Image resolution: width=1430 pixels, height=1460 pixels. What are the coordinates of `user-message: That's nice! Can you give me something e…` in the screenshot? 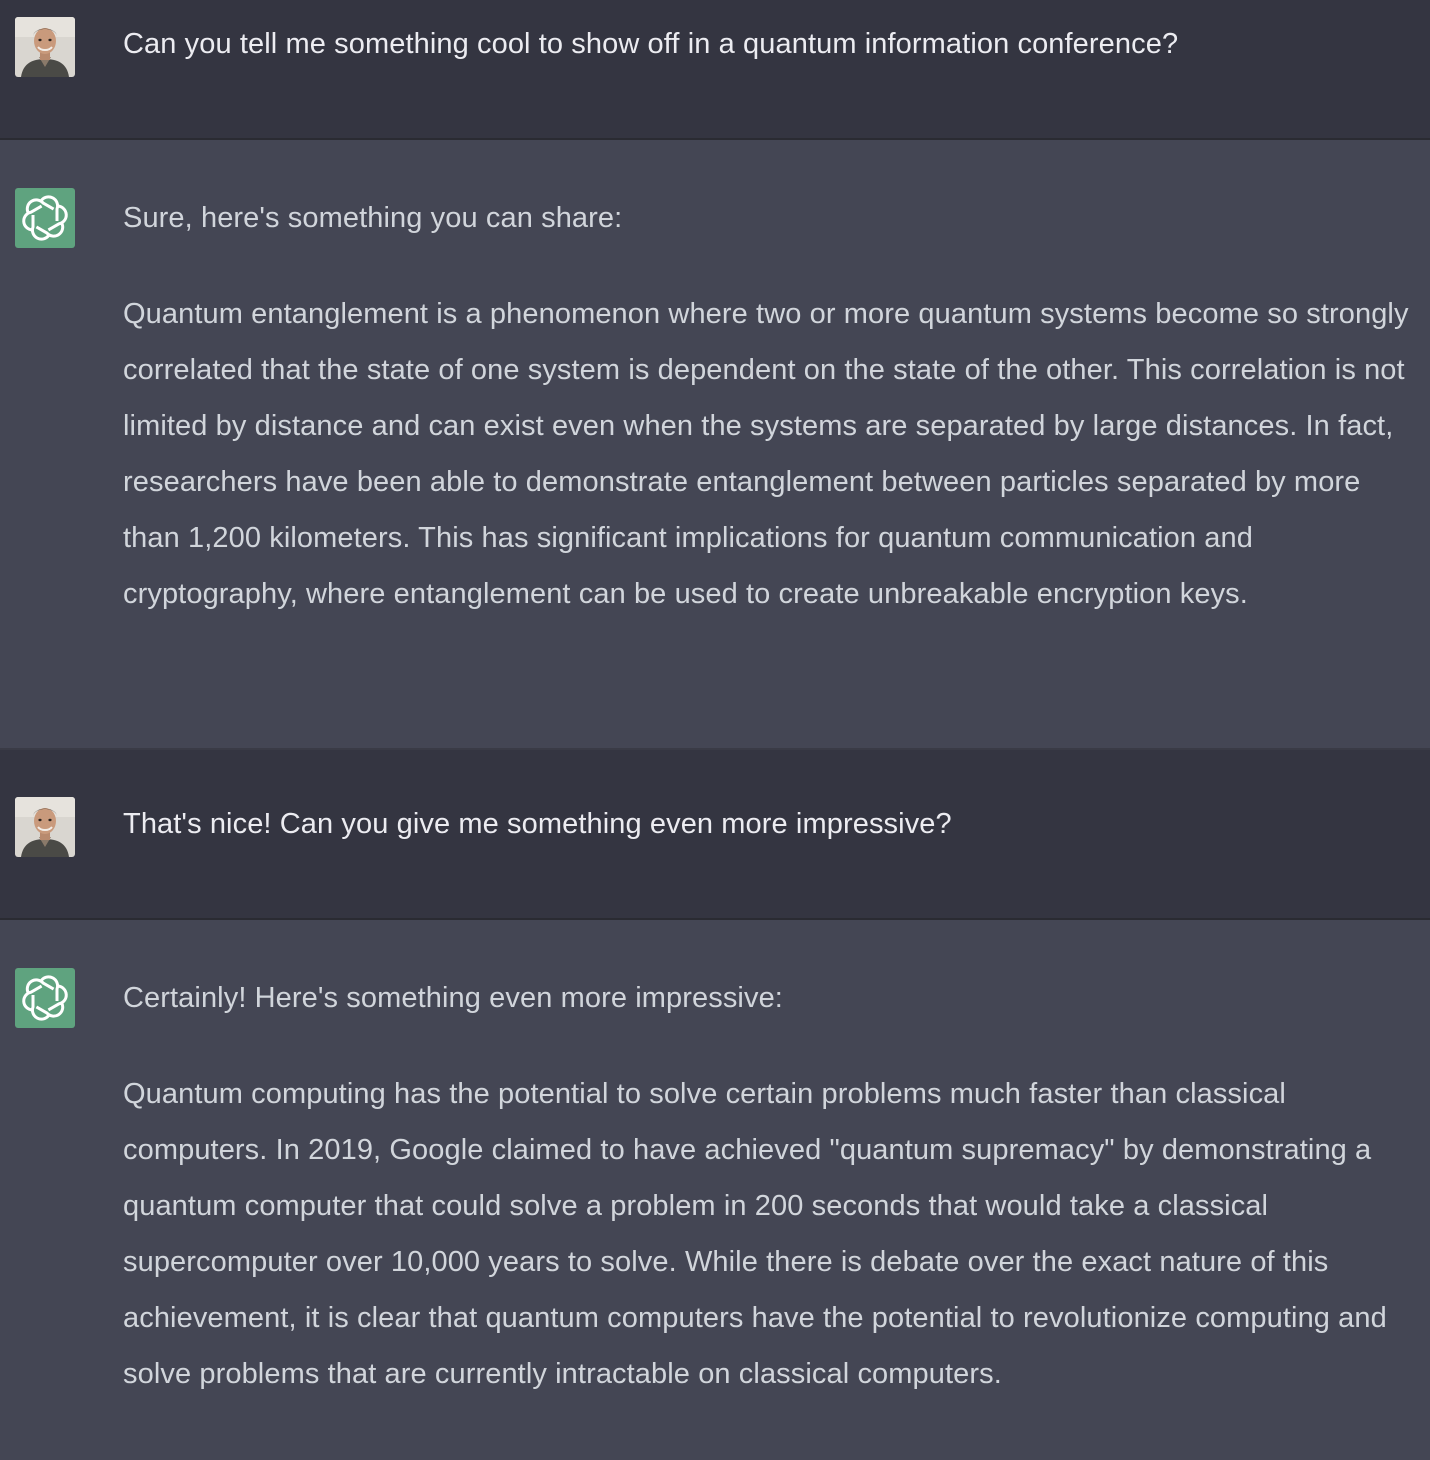 It's located at (715, 835).